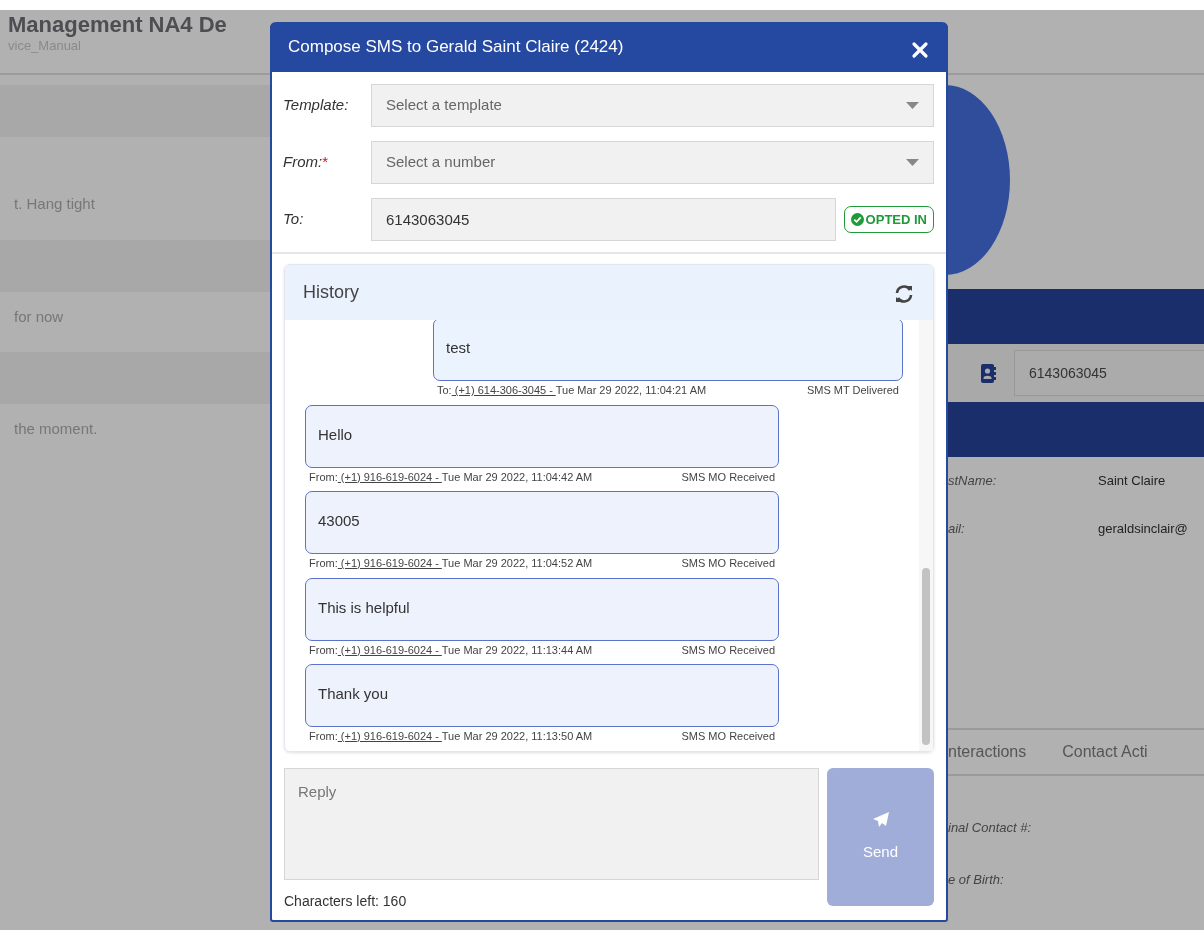 This screenshot has height=930, width=1204. Describe the element at coordinates (668, 350) in the screenshot. I see `message-bubble: test` at that location.